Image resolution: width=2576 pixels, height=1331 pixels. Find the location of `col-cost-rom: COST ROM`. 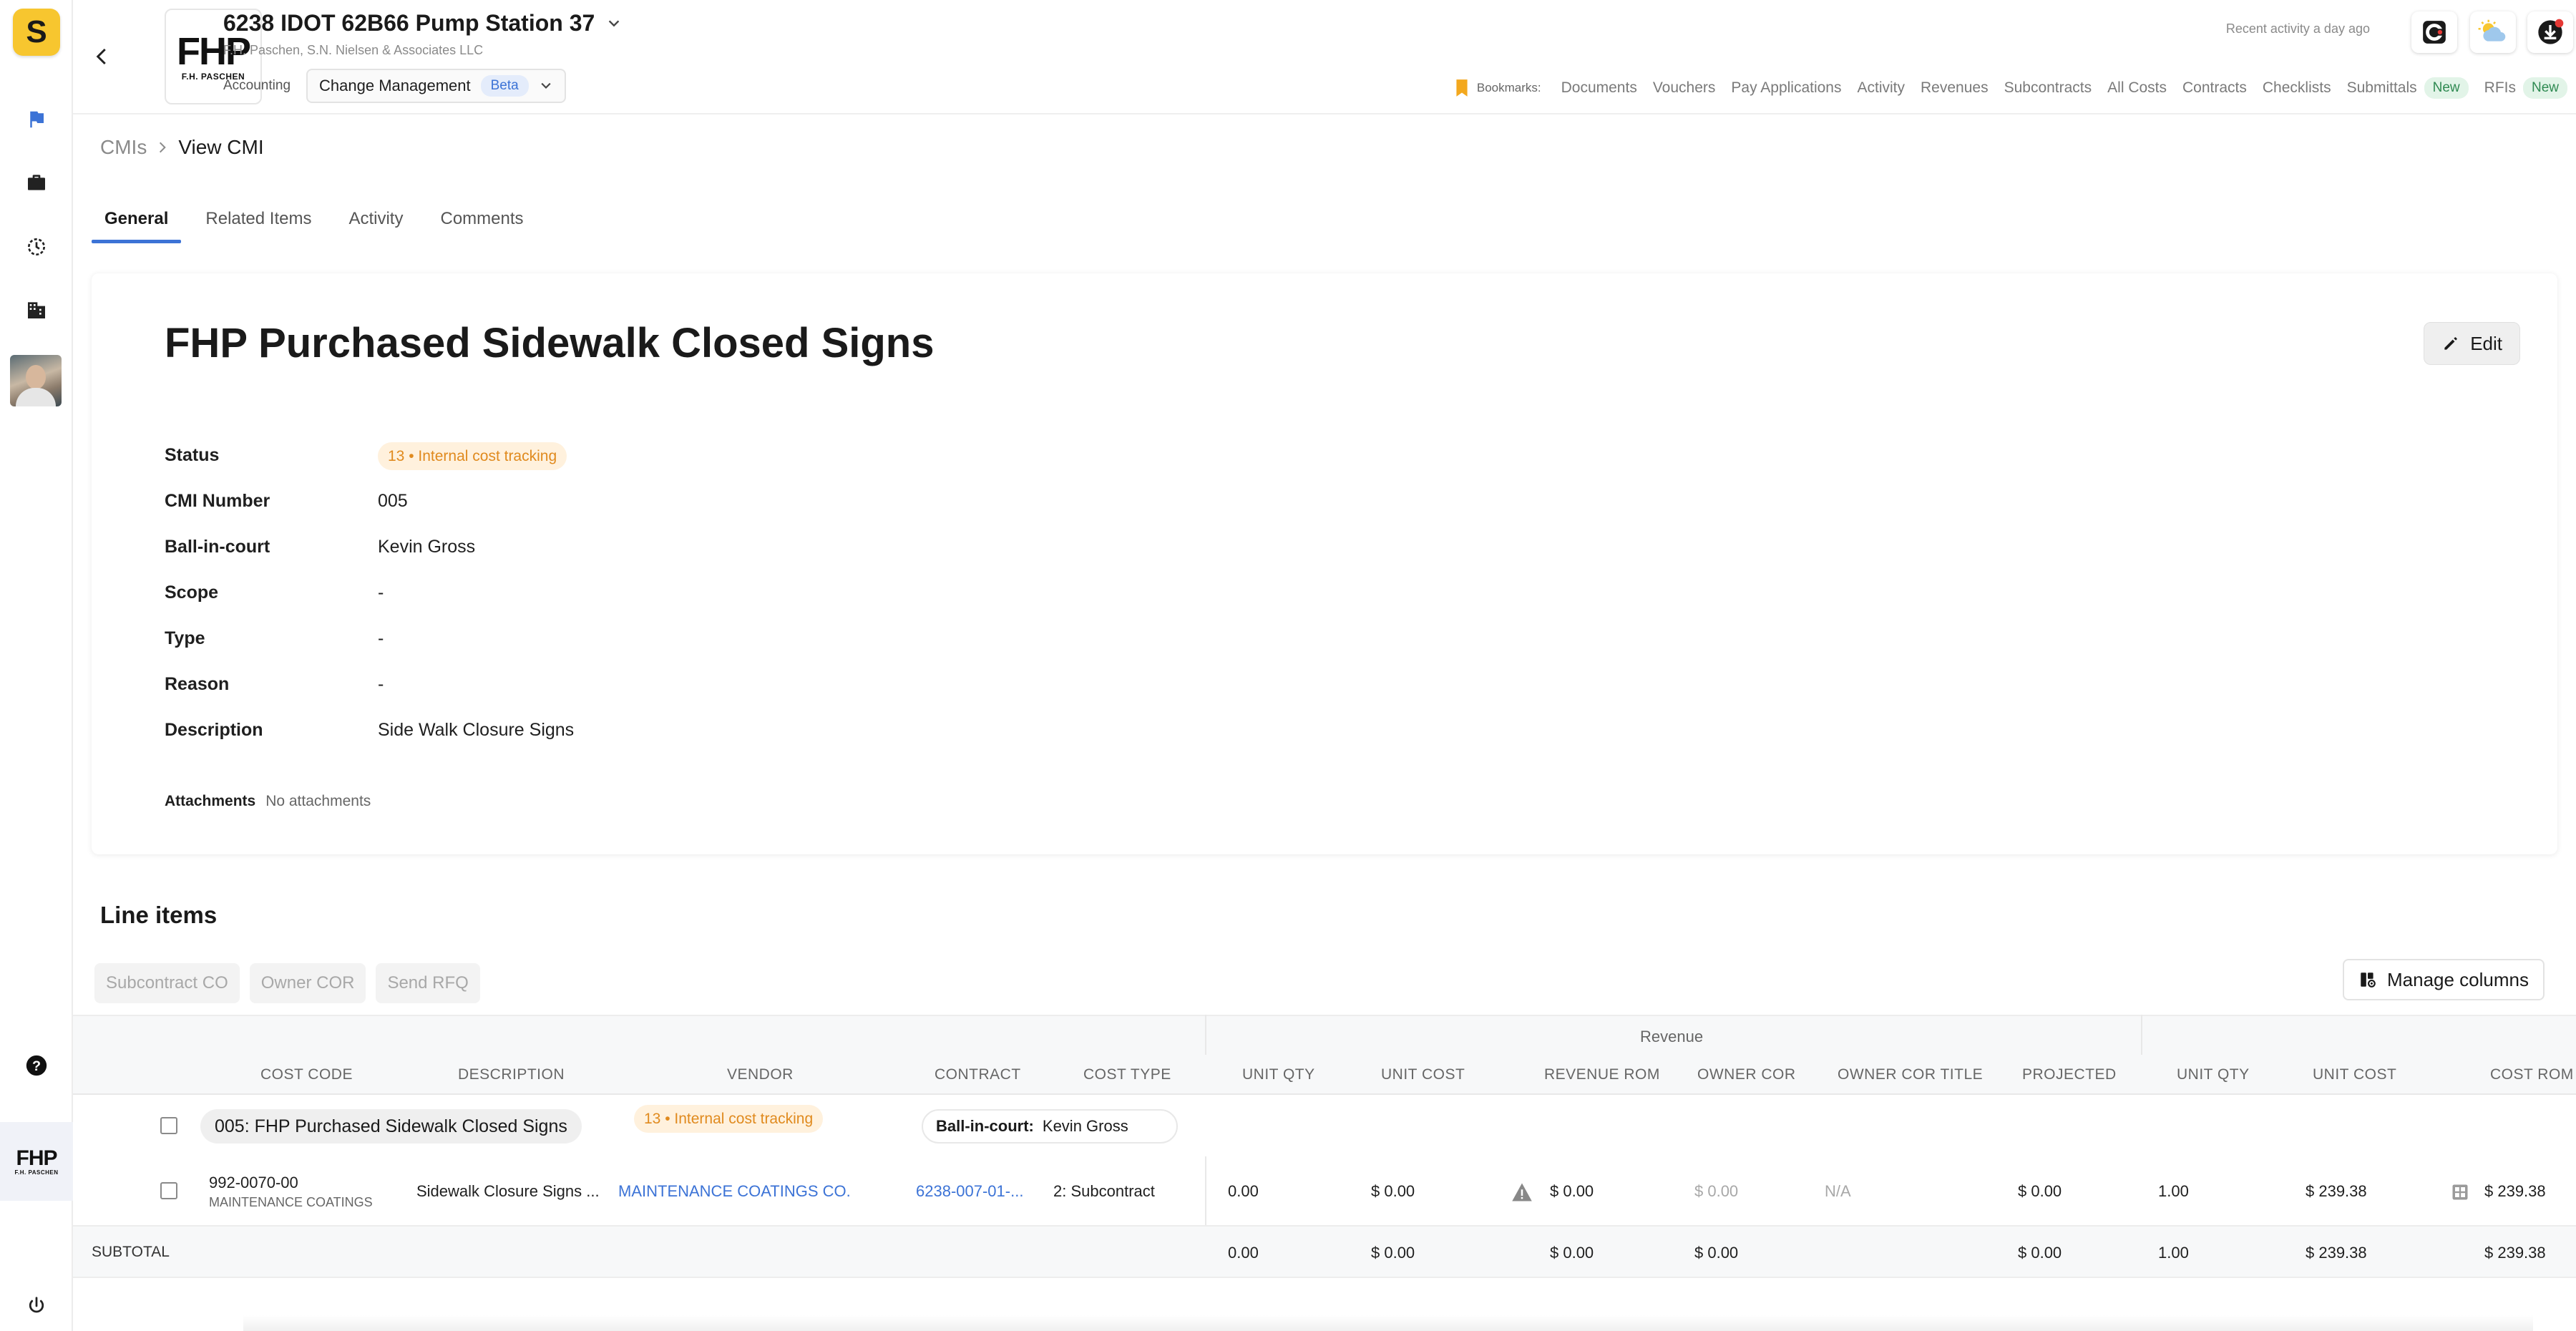

col-cost-rom: COST ROM is located at coordinates (2532, 1074).